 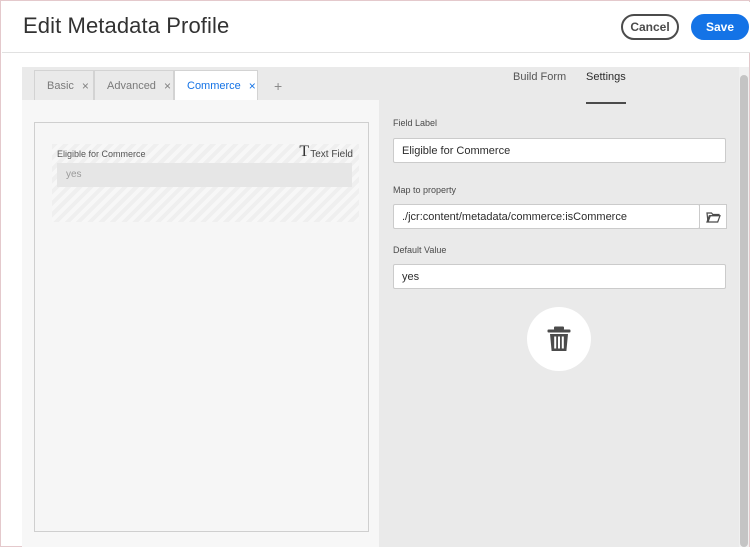 What do you see at coordinates (720, 27) in the screenshot?
I see `save-button: Save` at bounding box center [720, 27].